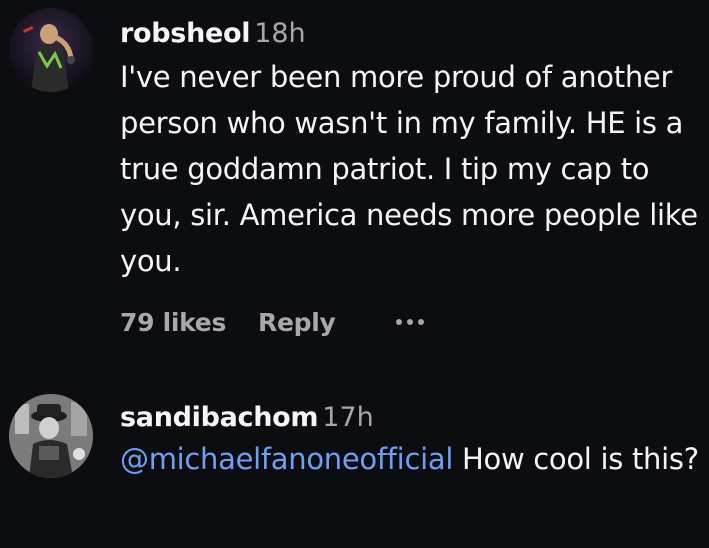  Describe the element at coordinates (297, 322) in the screenshot. I see `reply-button: Reply` at that location.